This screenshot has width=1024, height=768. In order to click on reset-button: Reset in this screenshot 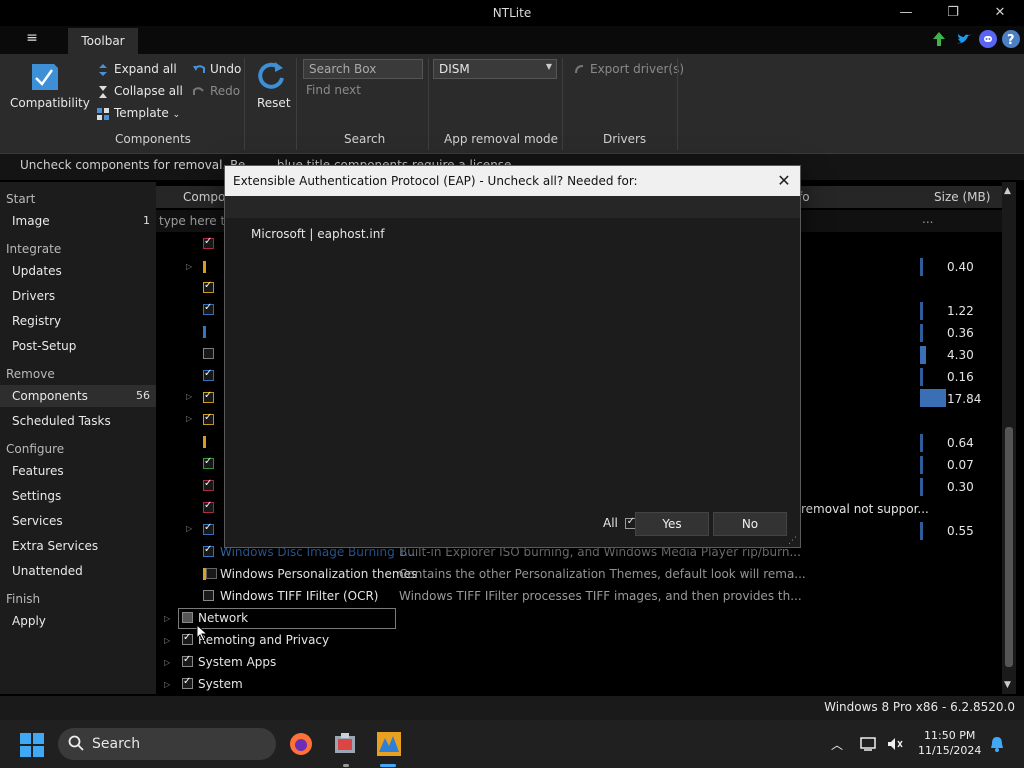, I will do `click(274, 103)`.